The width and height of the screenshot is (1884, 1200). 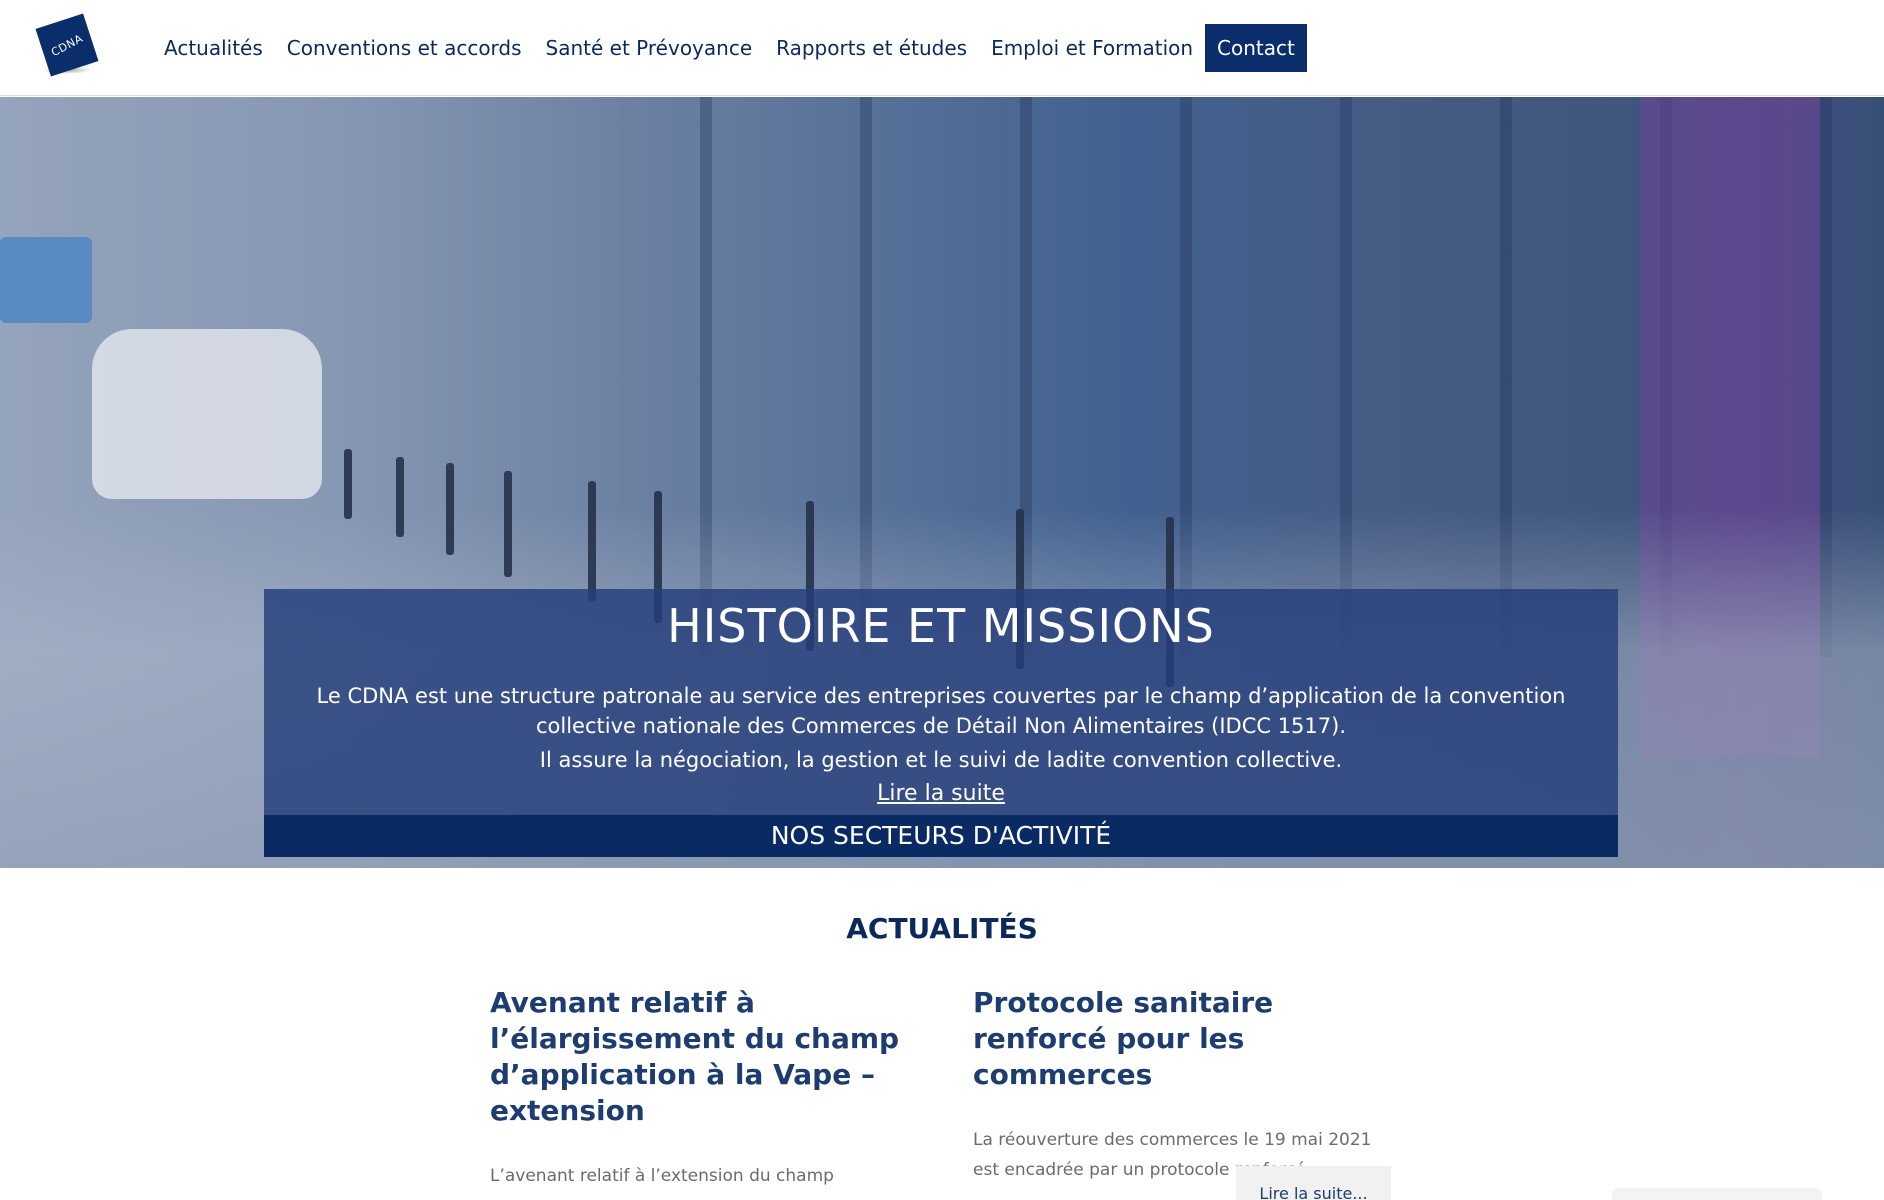 What do you see at coordinates (662, 1176) in the screenshot?
I see `news-card-excerpt: L’avenant relatif à l’extension du champ` at bounding box center [662, 1176].